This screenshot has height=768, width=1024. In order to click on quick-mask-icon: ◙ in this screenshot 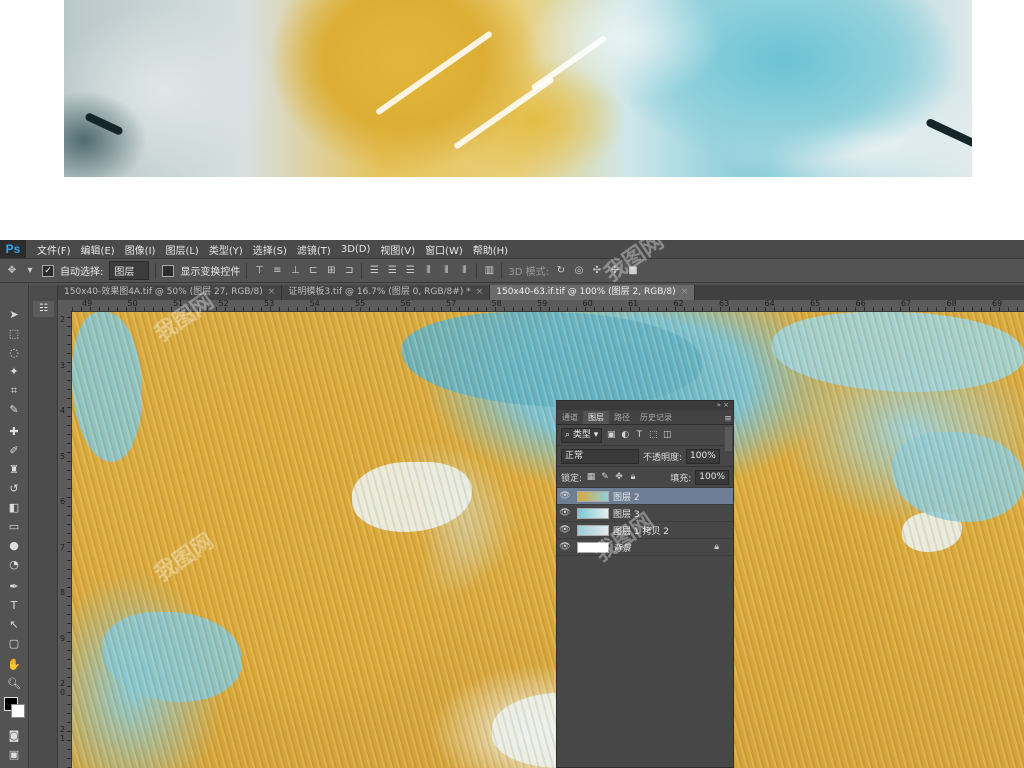, I will do `click(14, 736)`.